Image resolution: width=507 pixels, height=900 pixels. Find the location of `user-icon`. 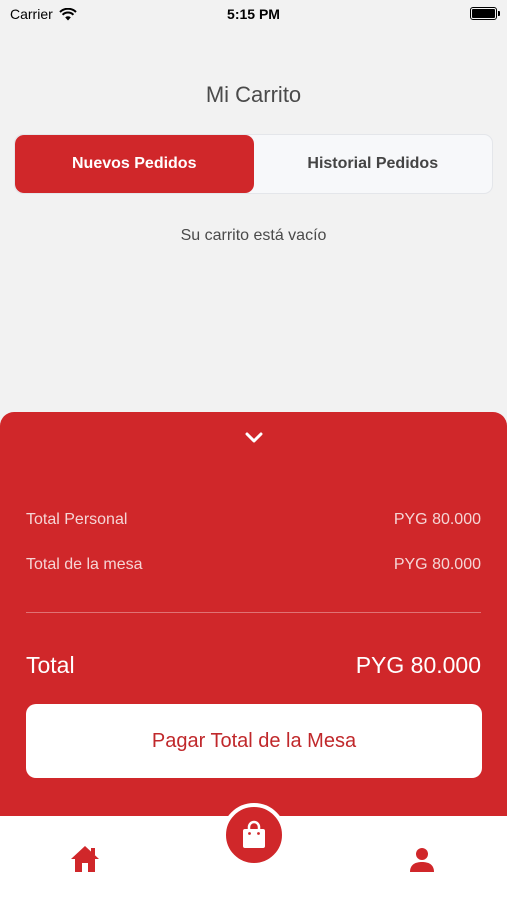

user-icon is located at coordinates (422, 860).